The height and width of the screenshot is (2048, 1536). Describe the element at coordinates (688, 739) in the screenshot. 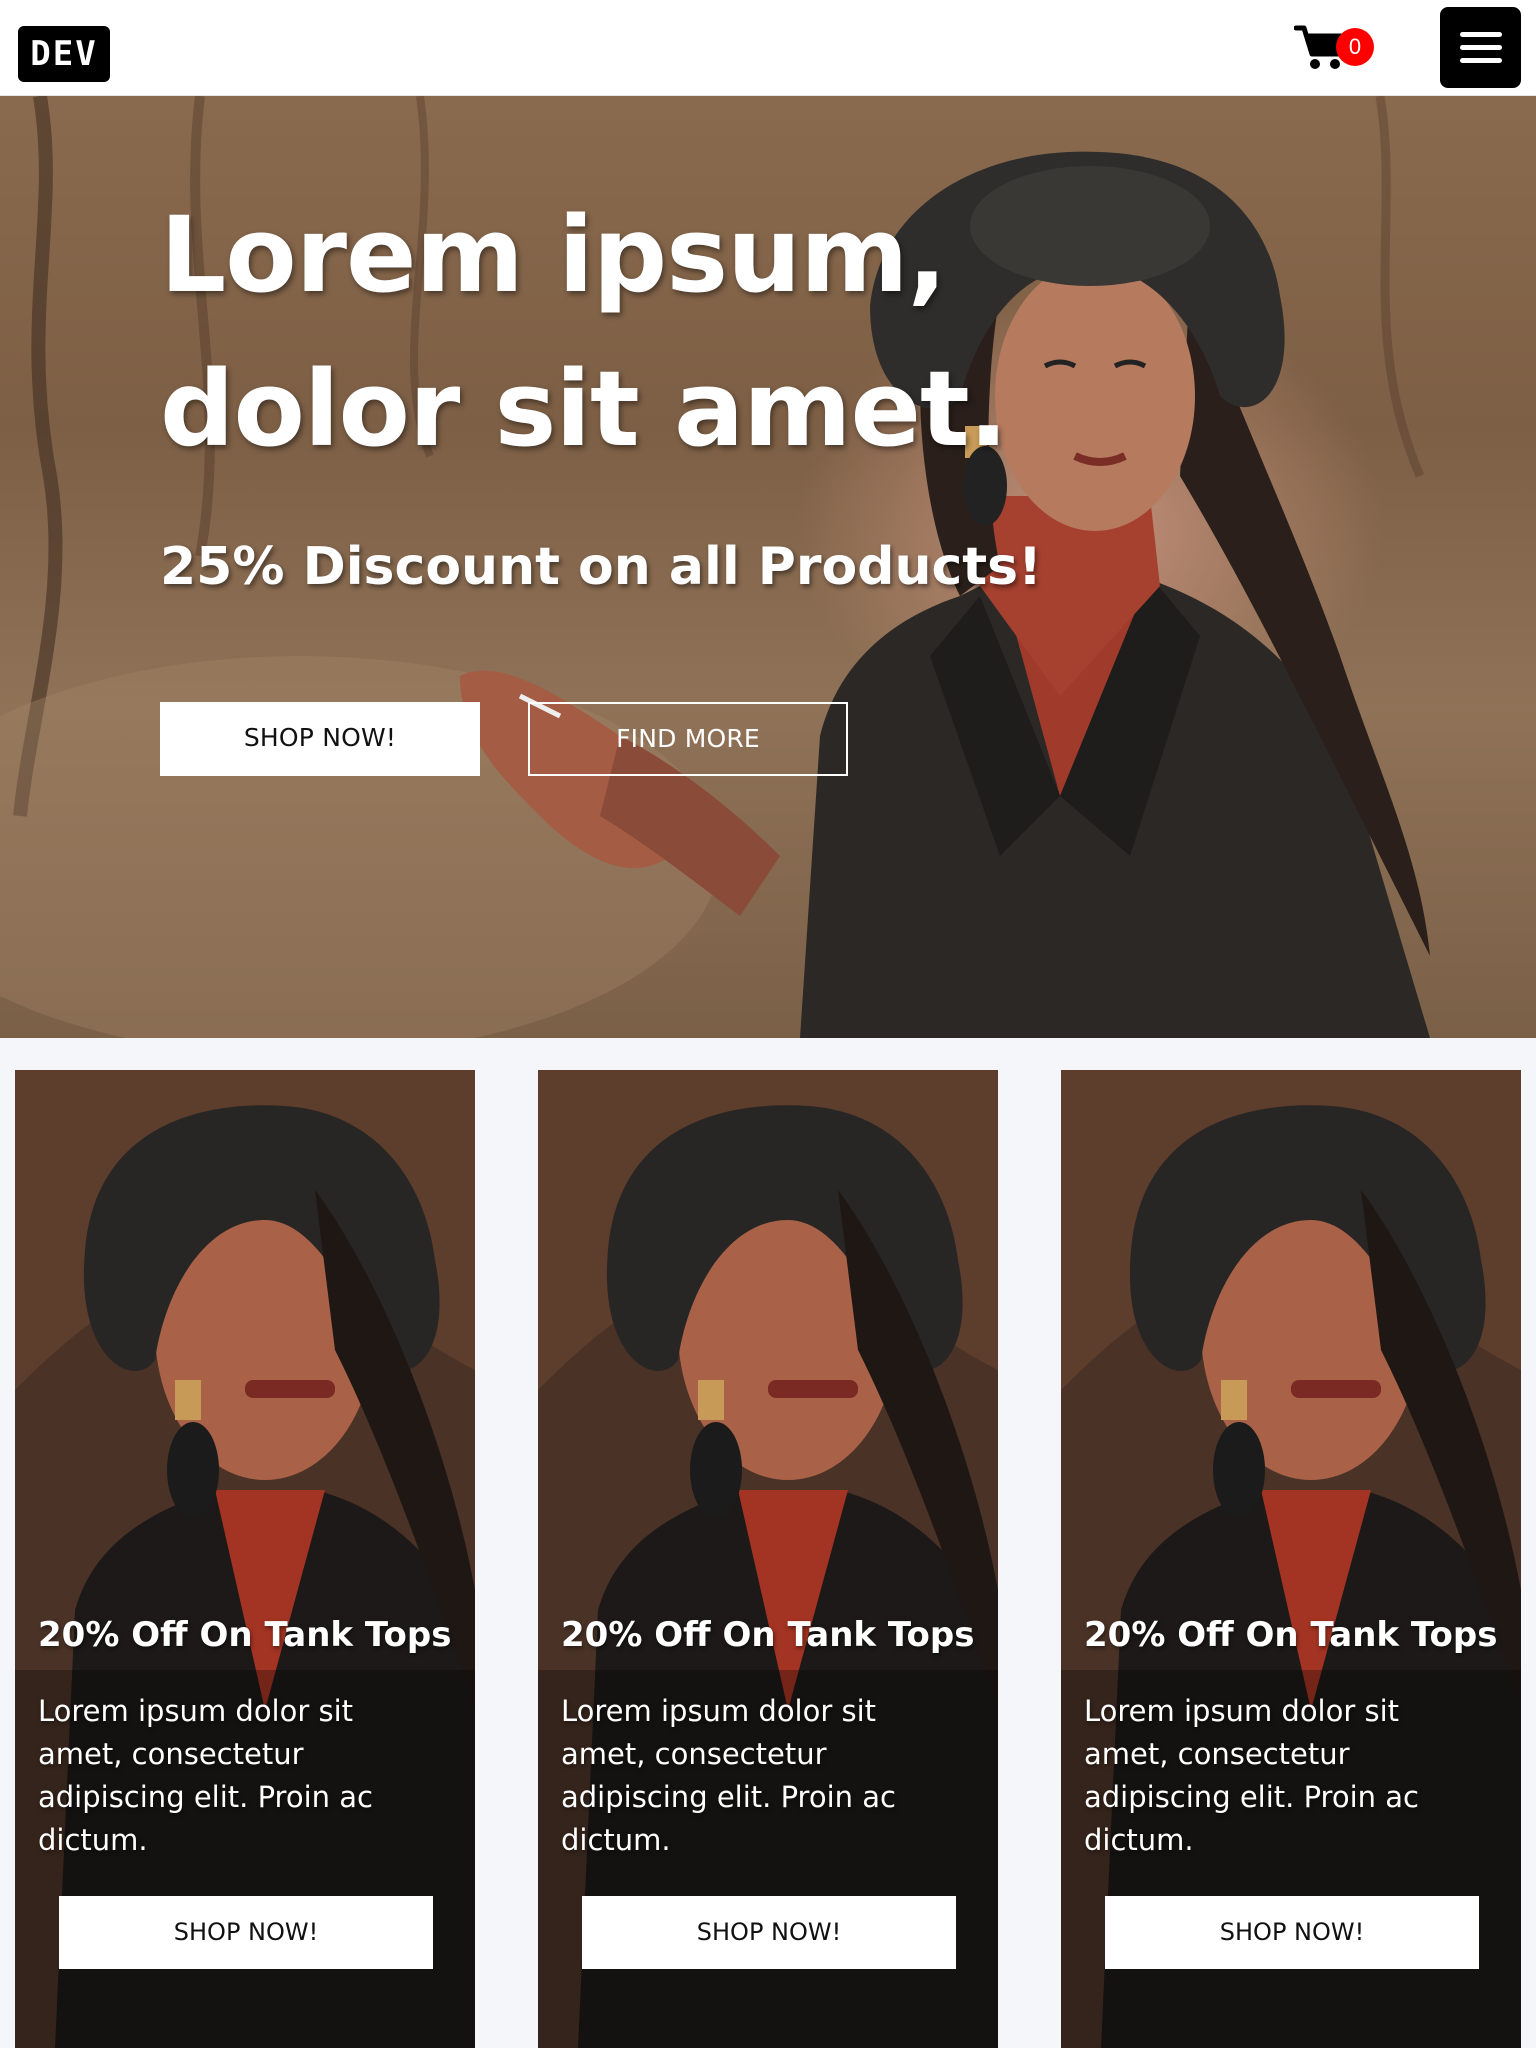

I see `hero-find-more-button: FIND MORE` at that location.